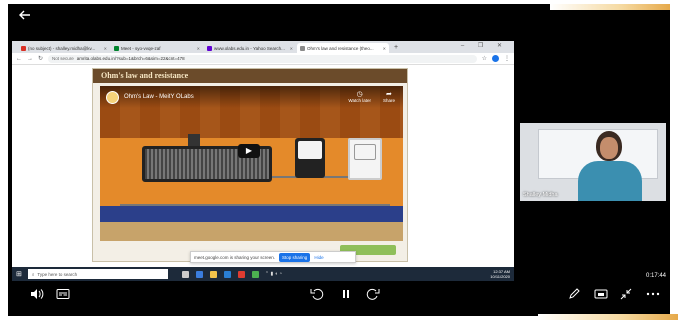 Image resolution: width=678 pixels, height=320 pixels. What do you see at coordinates (484, 58) in the screenshot?
I see `star-icon: ☆` at bounding box center [484, 58].